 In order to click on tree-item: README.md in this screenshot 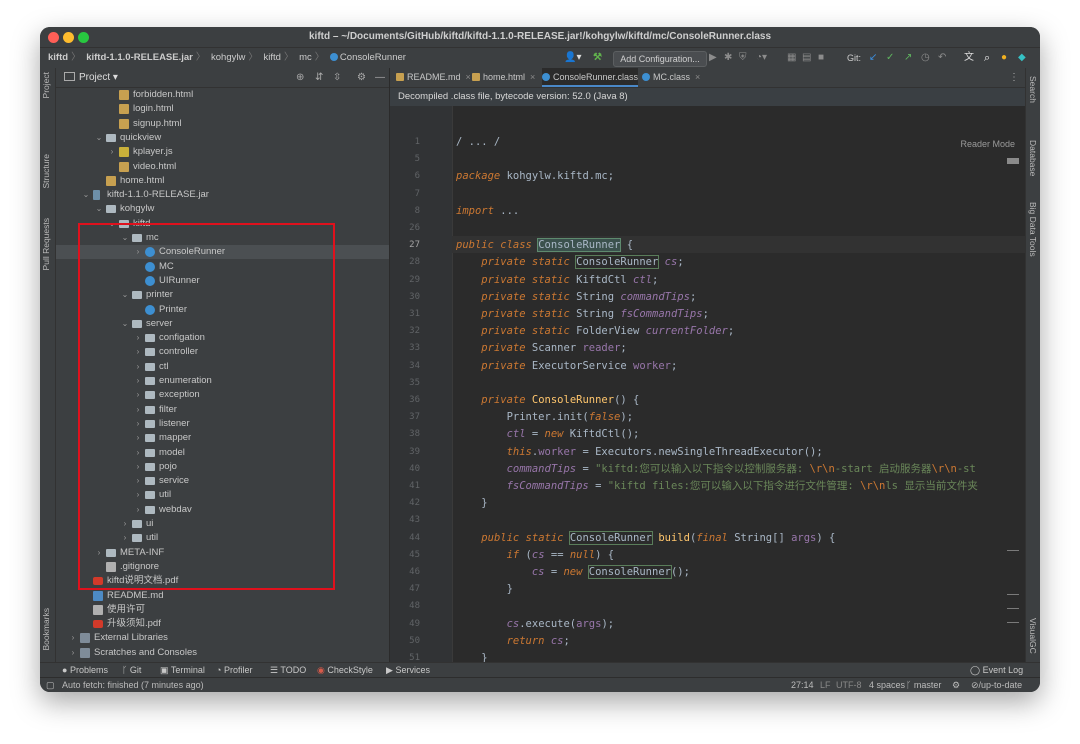, I will do `click(222, 596)`.